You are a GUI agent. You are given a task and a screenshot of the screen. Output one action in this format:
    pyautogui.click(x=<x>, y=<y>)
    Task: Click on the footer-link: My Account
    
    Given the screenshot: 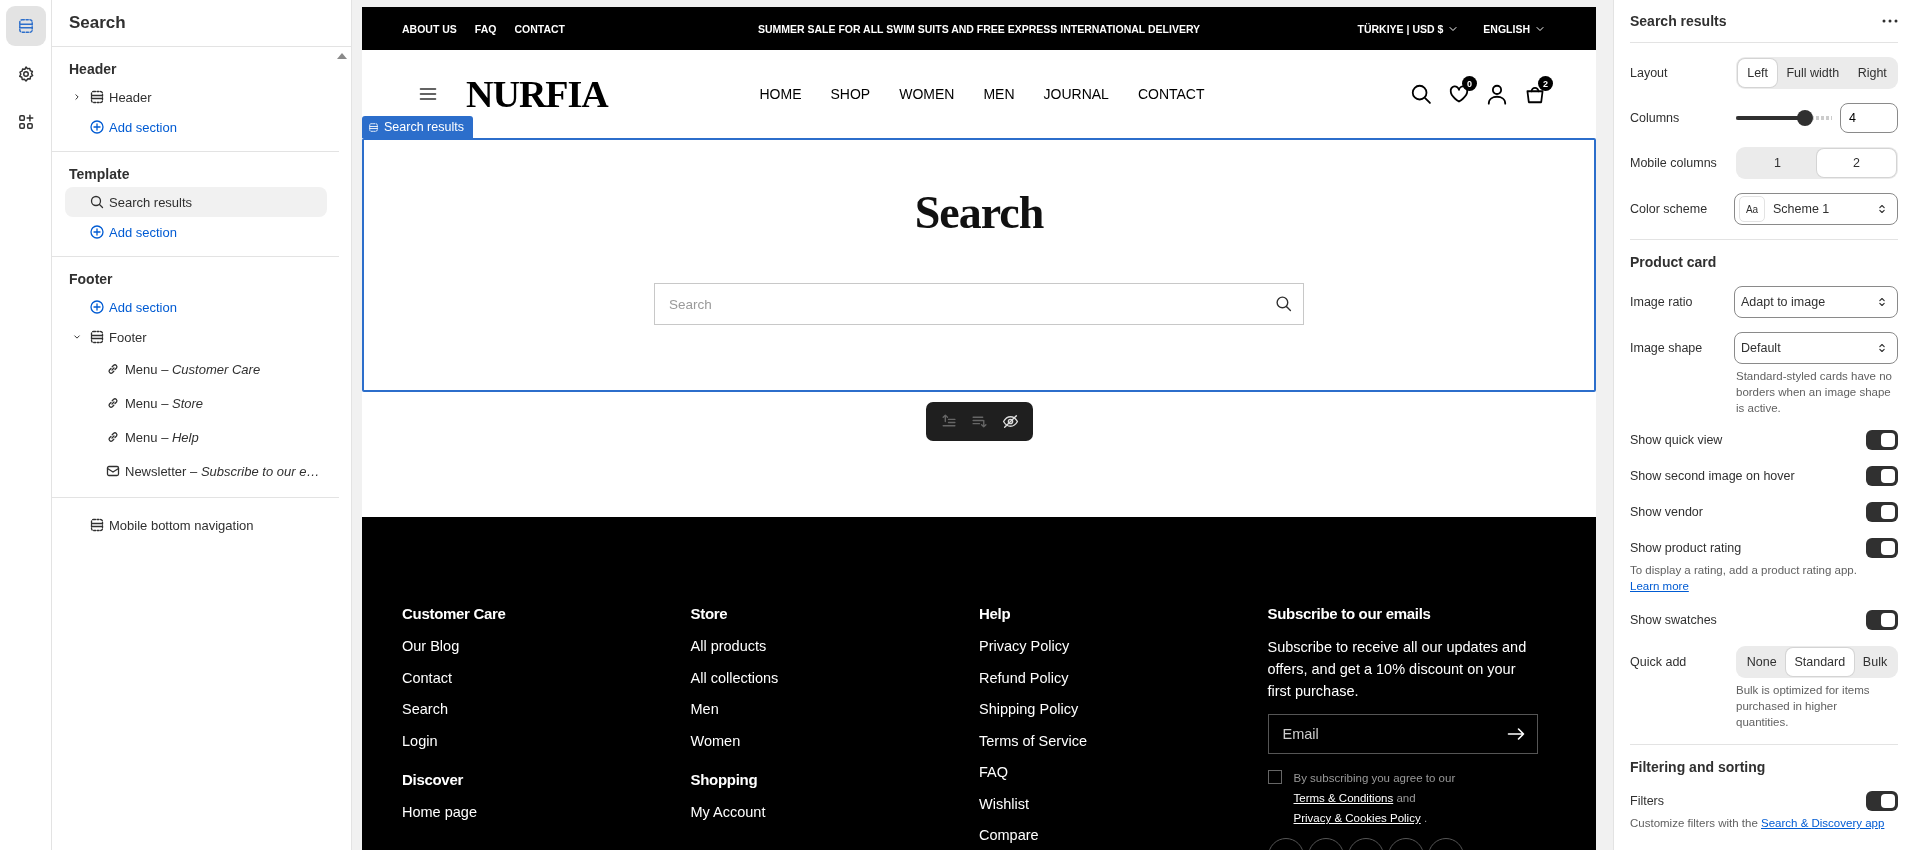 What is the action you would take?
    pyautogui.click(x=728, y=811)
    